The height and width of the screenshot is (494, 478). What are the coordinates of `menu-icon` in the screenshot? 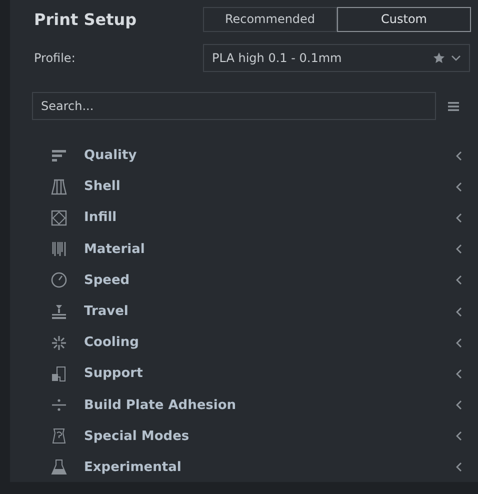 It's located at (453, 106).